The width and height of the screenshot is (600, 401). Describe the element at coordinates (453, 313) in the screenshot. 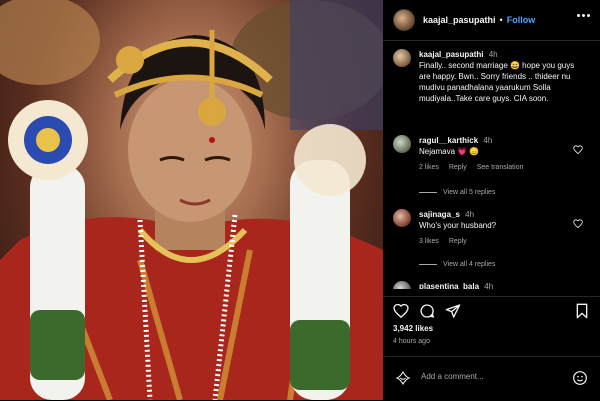

I see `share-paper-plane-icon` at that location.